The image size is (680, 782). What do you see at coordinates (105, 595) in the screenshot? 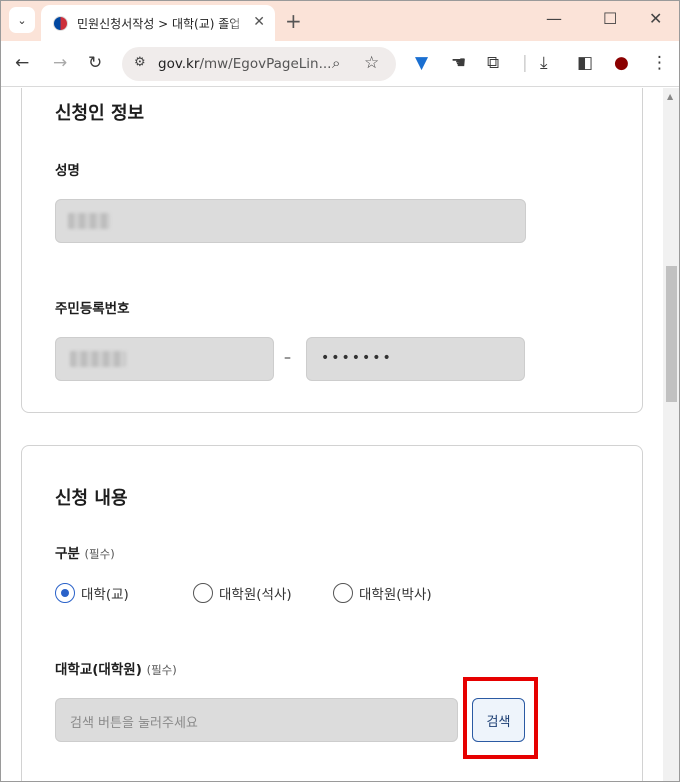
I see `radio-university-label: 대학(교)` at bounding box center [105, 595].